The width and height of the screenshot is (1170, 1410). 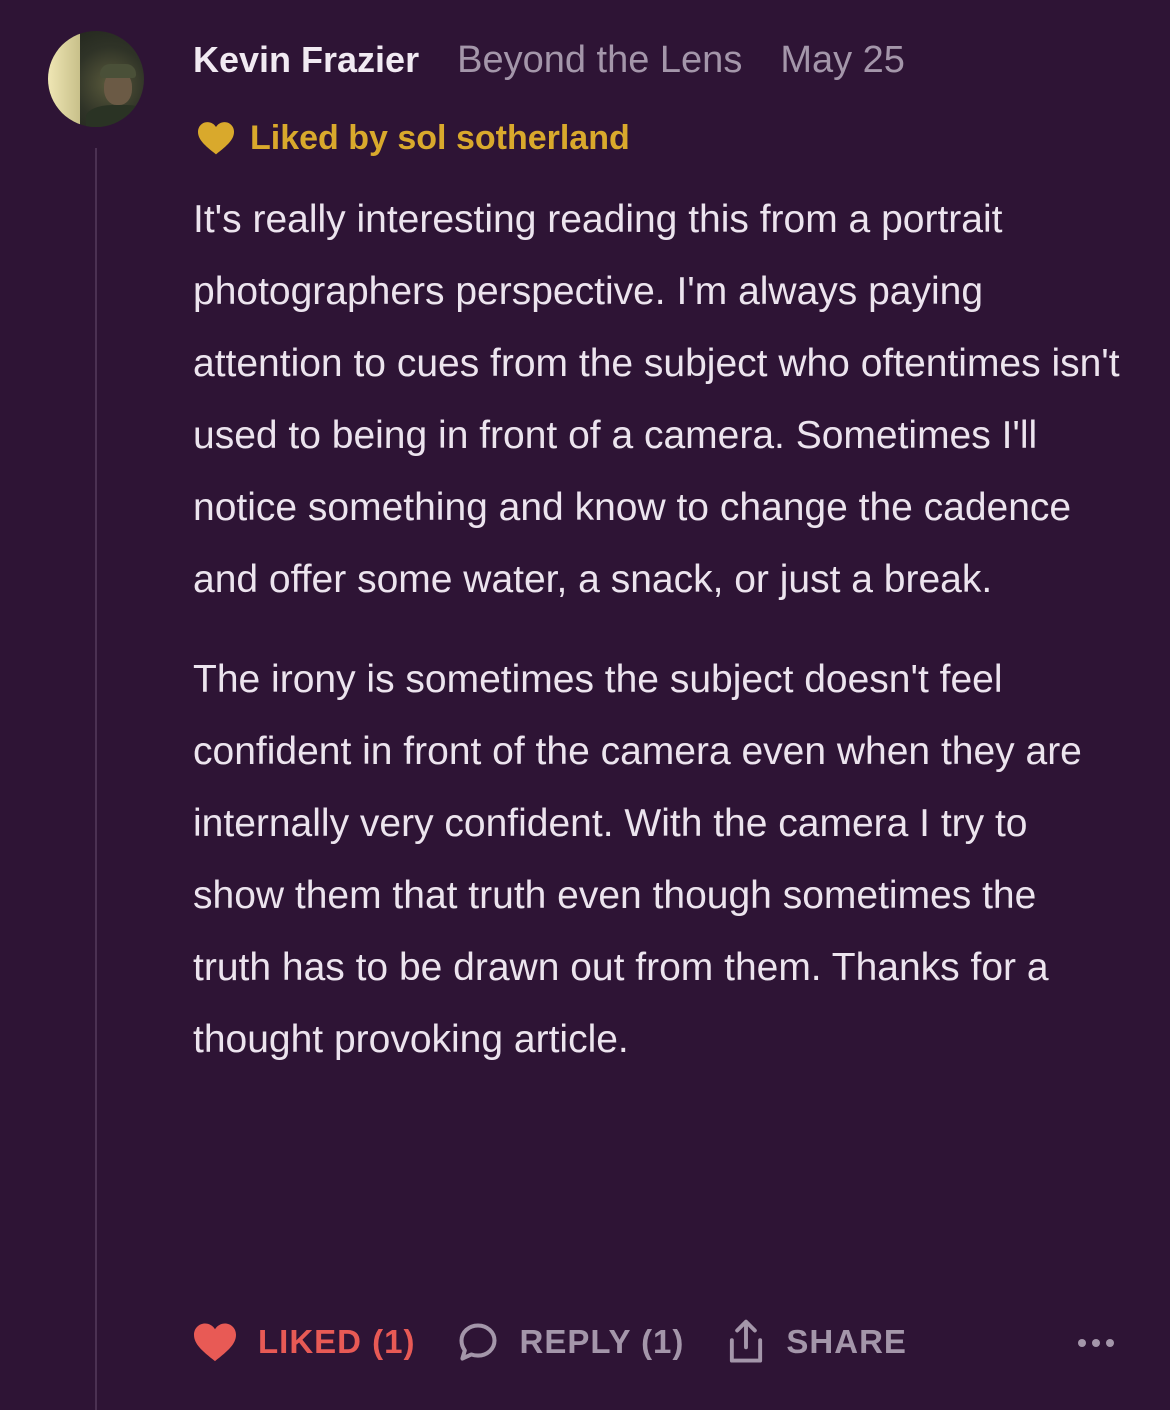 I want to click on like-button: LIKED (1), so click(x=304, y=1342).